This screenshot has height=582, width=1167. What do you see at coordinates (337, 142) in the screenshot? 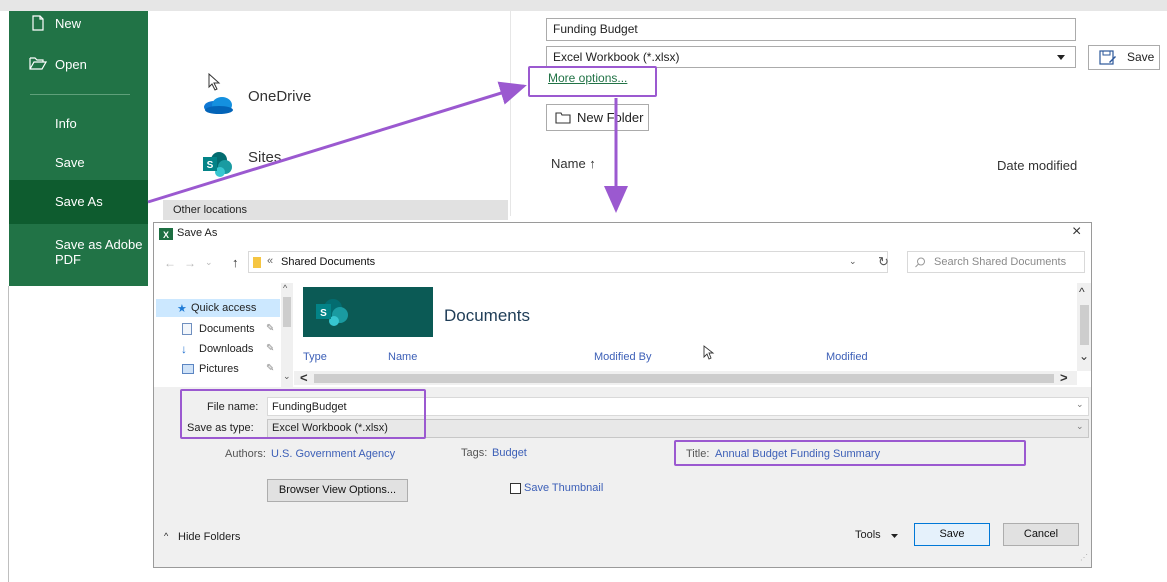
I see `arrow-saveas-to-more-options` at bounding box center [337, 142].